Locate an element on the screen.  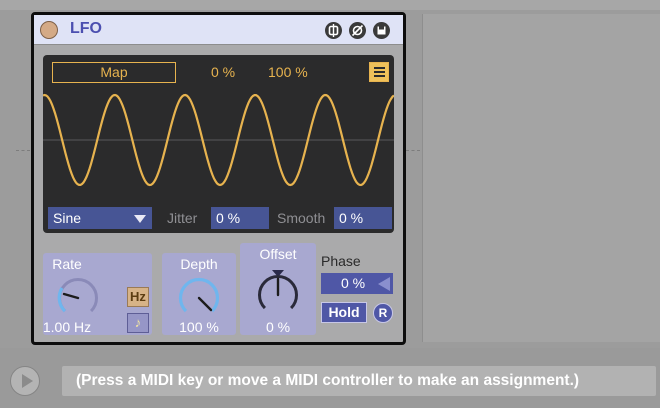
depth-panel: Depth 100 % is located at coordinates (199, 294).